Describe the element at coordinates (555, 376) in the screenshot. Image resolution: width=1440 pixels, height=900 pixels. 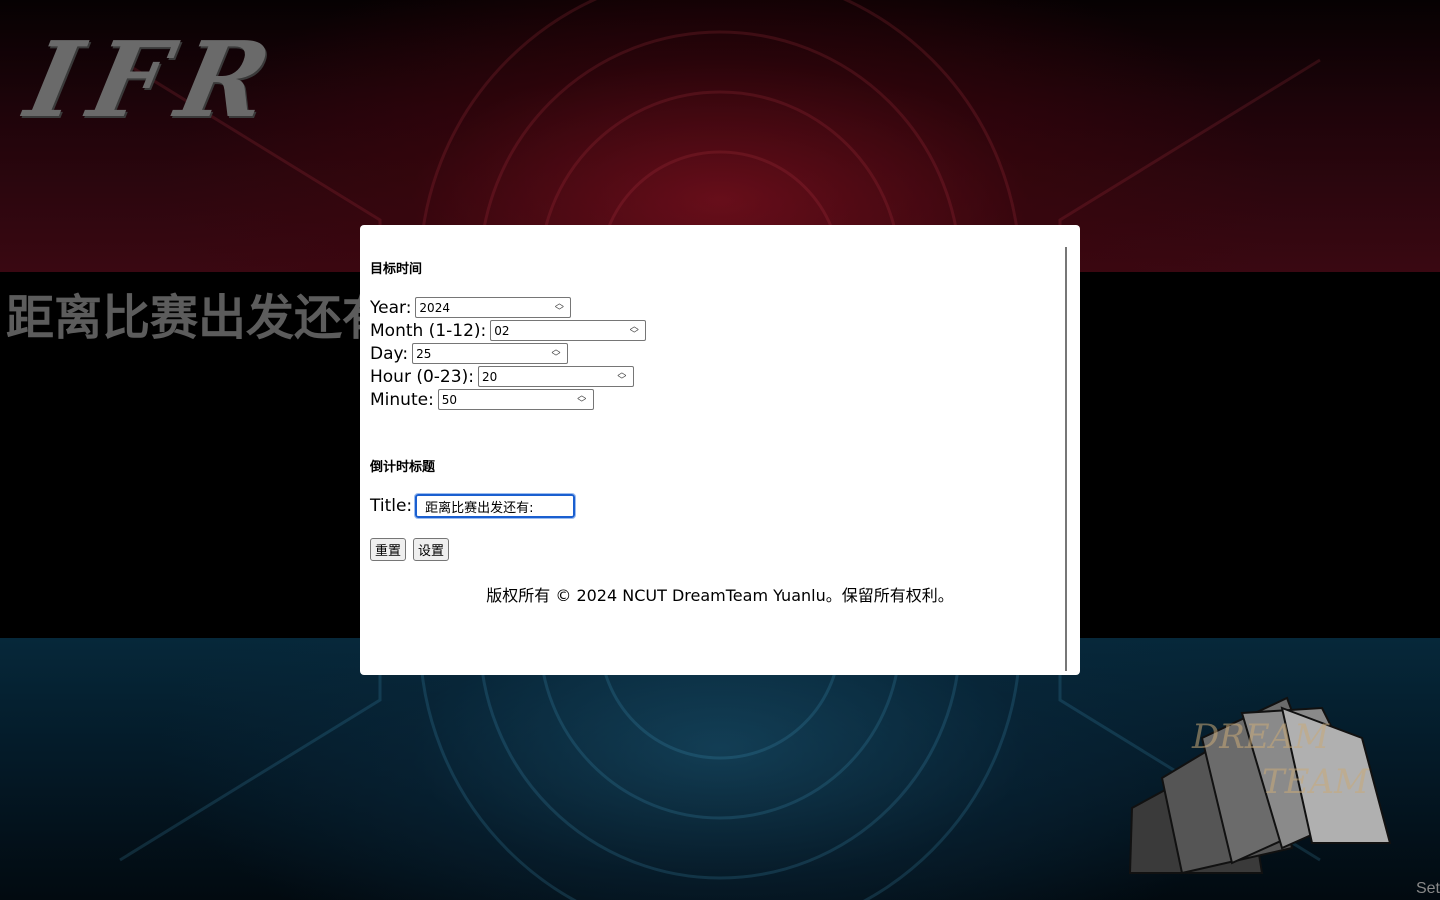
I see `hour-input: 20 ︿ ﹀` at that location.